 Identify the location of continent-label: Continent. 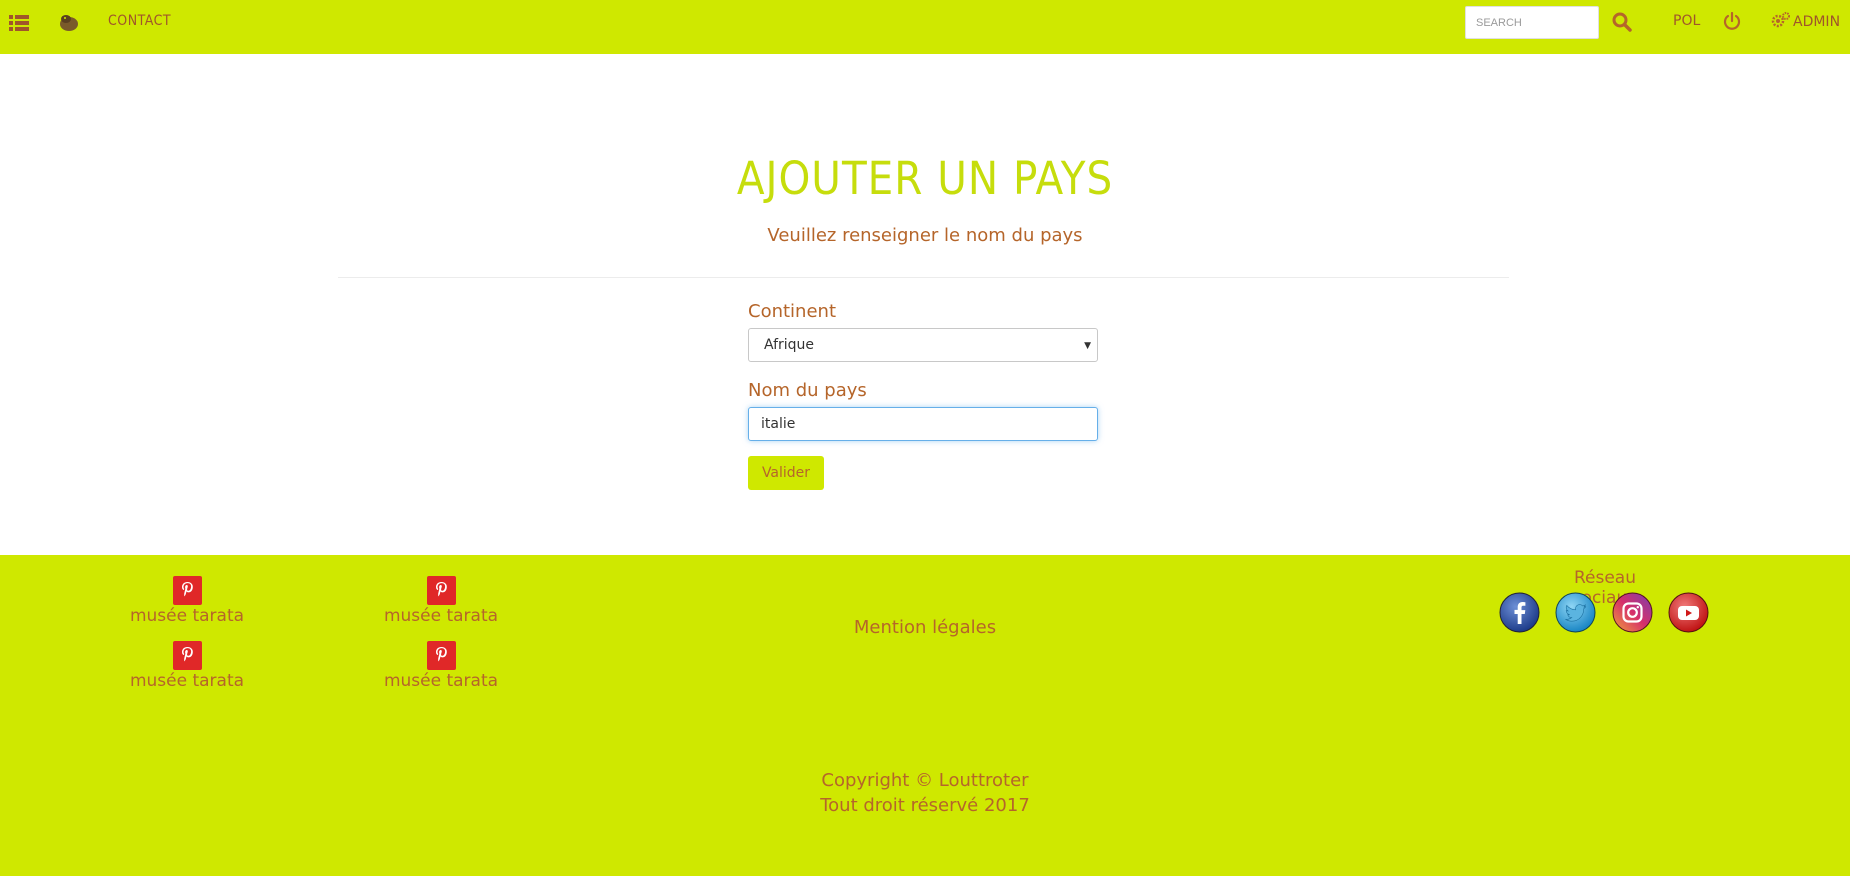
(792, 311).